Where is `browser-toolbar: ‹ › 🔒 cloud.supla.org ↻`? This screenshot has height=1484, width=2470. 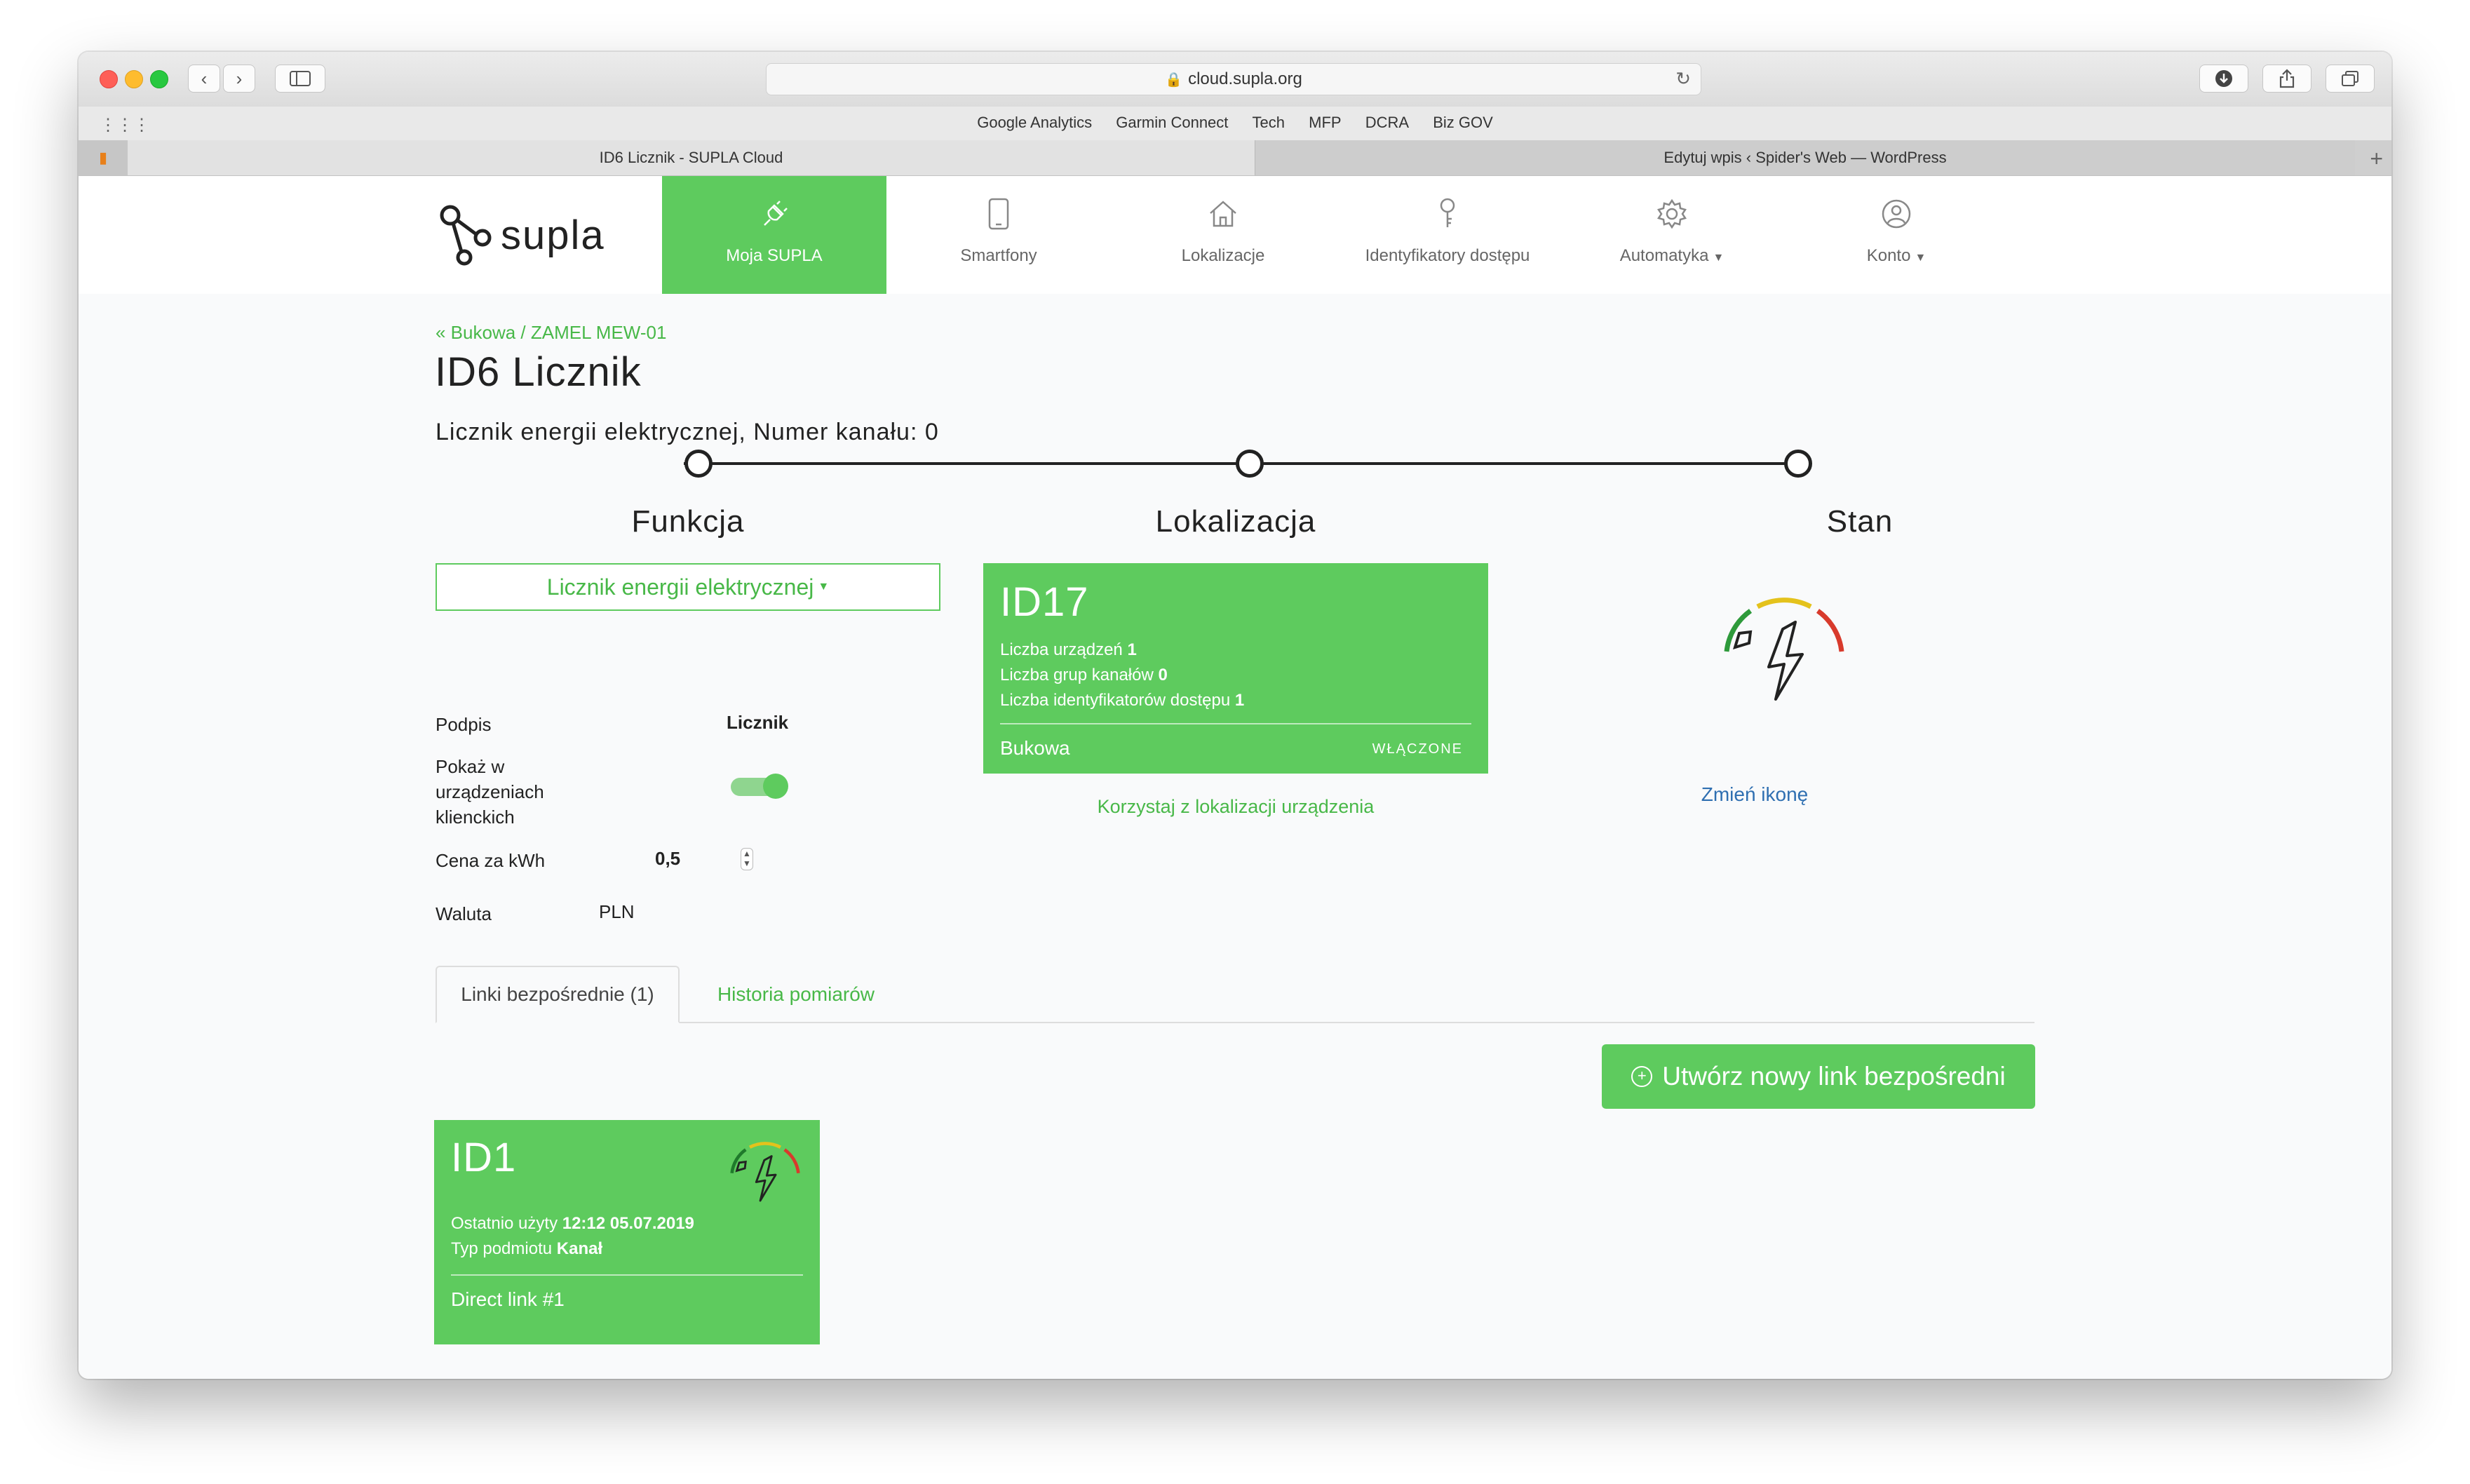 browser-toolbar: ‹ › 🔒 cloud.supla.org ↻ is located at coordinates (1235, 80).